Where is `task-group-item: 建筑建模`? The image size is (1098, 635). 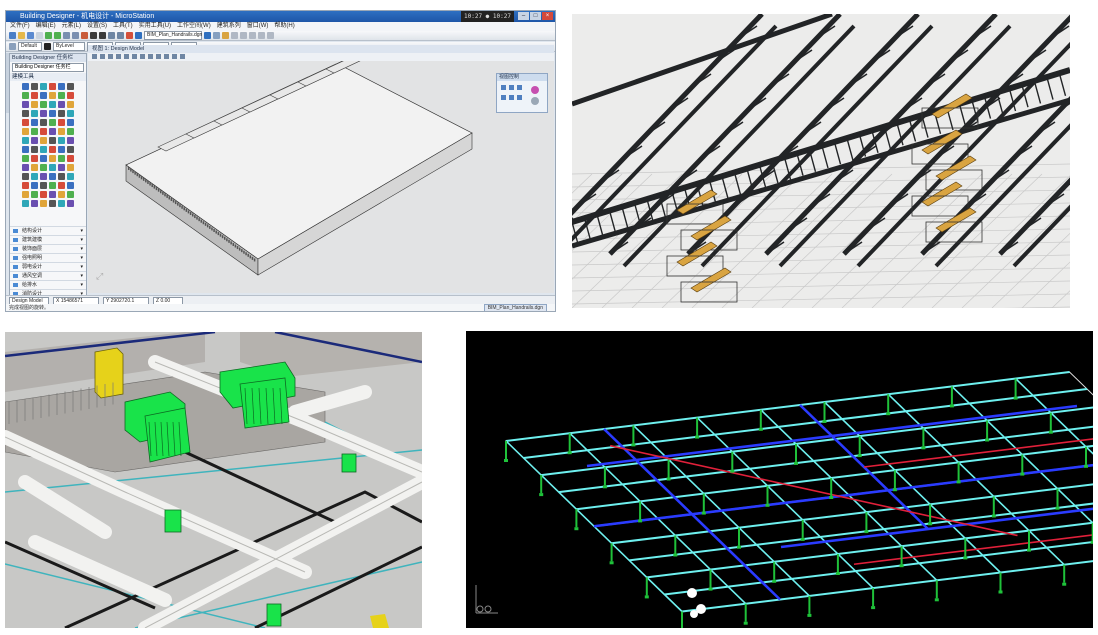 task-group-item: 建筑建模 is located at coordinates (48, 239).